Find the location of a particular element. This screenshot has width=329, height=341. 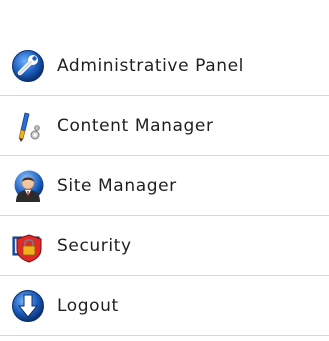

menu-item-label: Logout is located at coordinates (88, 305).